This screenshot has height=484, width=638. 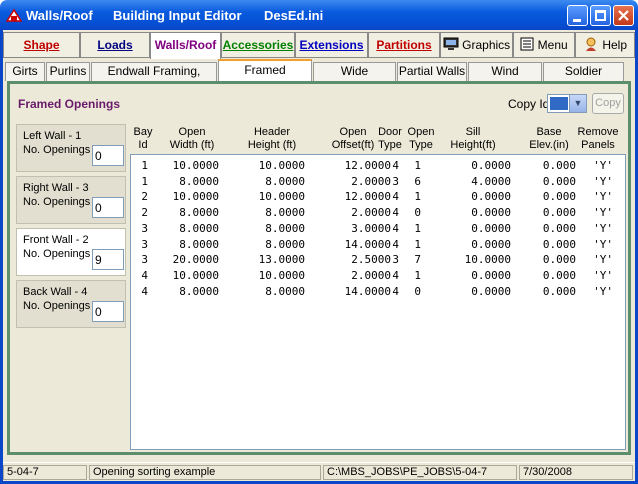 What do you see at coordinates (71, 148) in the screenshot?
I see `left-wall-box: Left Wall - 1 No. Openings 0` at bounding box center [71, 148].